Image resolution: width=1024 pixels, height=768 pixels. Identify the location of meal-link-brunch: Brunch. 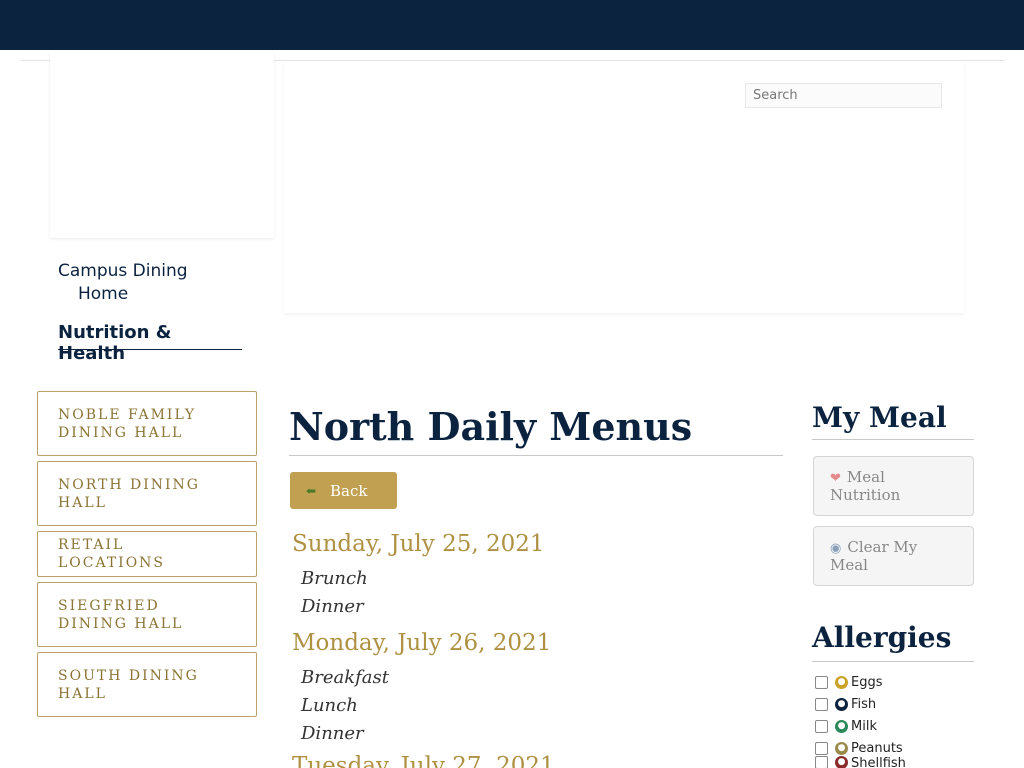
(334, 578).